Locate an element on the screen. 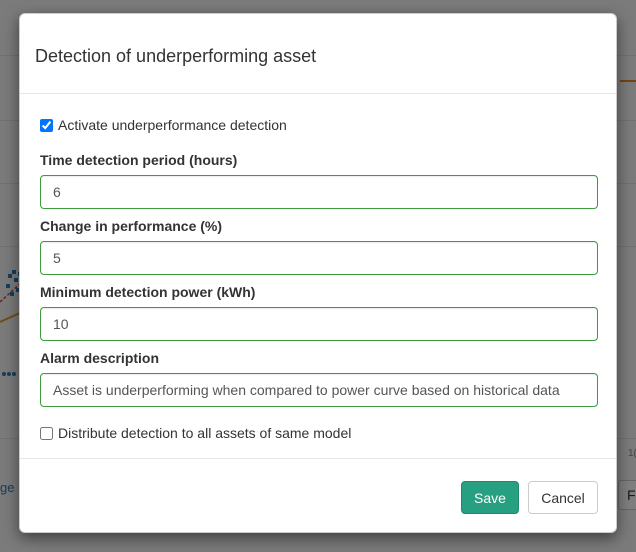 The height and width of the screenshot is (552, 636). modal-title: Detection of underperforming asset is located at coordinates (176, 56).